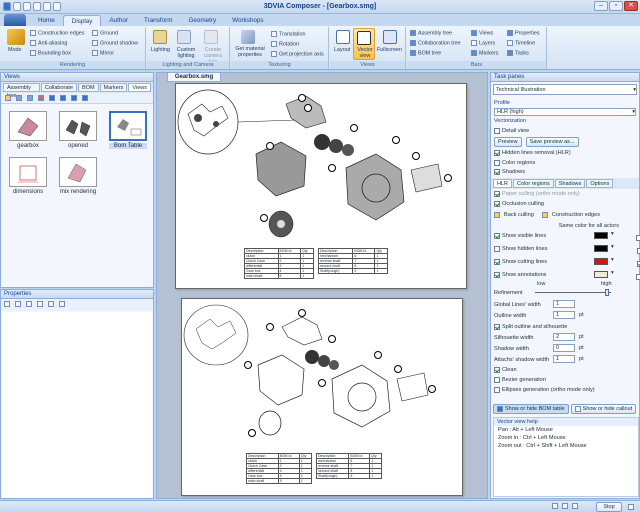 This screenshot has height=512, width=640. What do you see at coordinates (15, 50) in the screenshot?
I see `mode-button: Mode` at bounding box center [15, 50].